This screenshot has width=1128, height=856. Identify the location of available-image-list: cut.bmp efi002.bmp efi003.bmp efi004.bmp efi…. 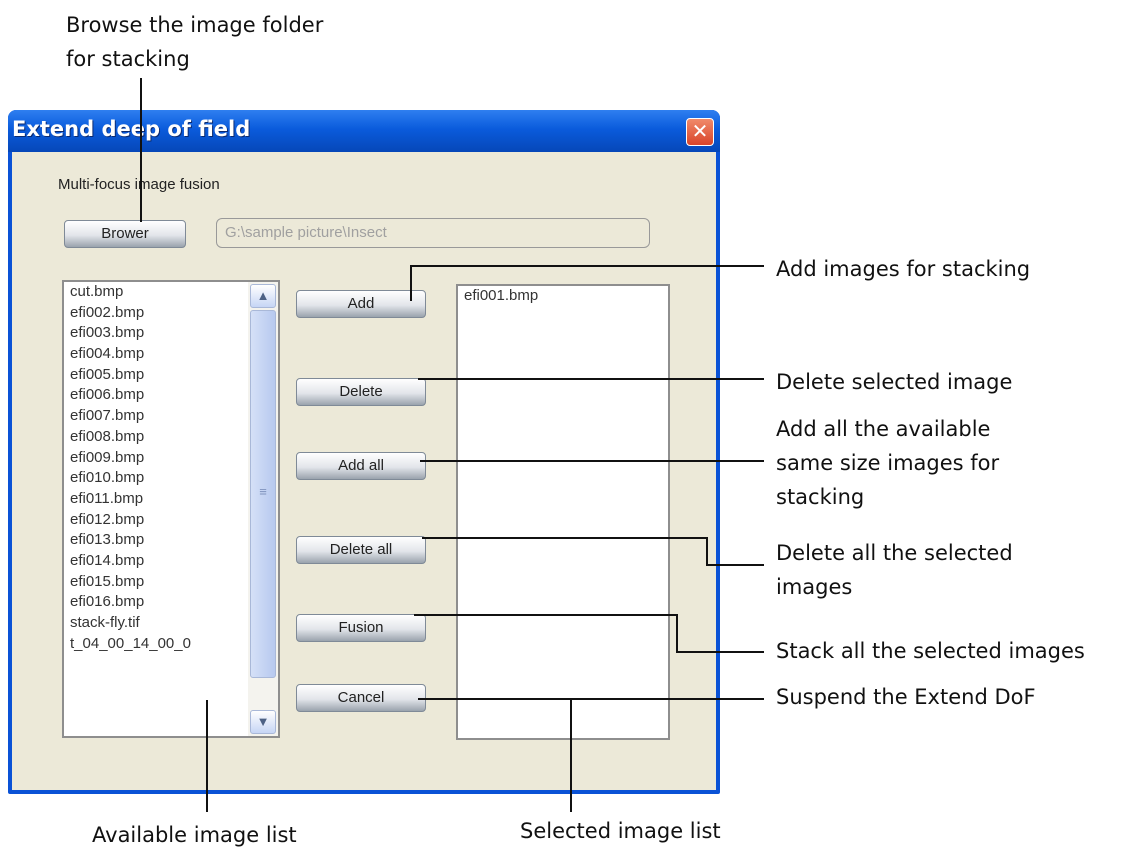
(171, 509).